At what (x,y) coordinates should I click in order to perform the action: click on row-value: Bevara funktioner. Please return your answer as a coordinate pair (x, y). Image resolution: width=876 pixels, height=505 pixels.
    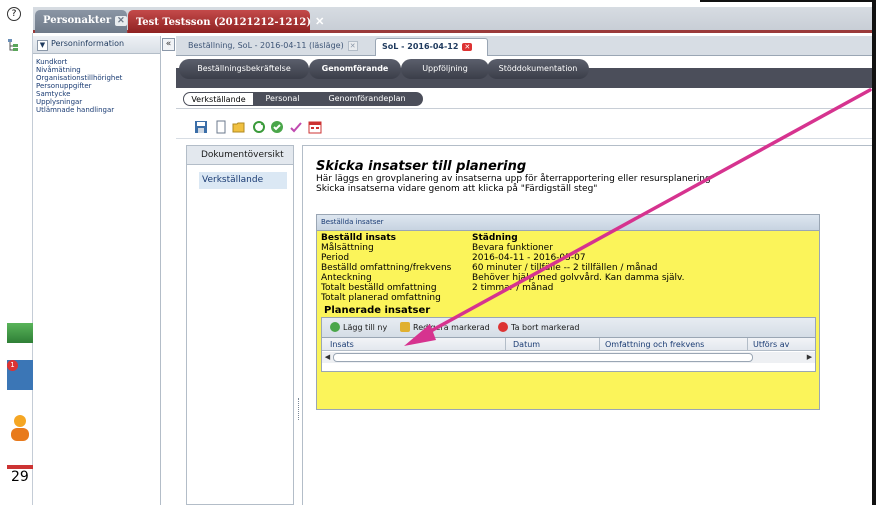
    Looking at the image, I should click on (512, 248).